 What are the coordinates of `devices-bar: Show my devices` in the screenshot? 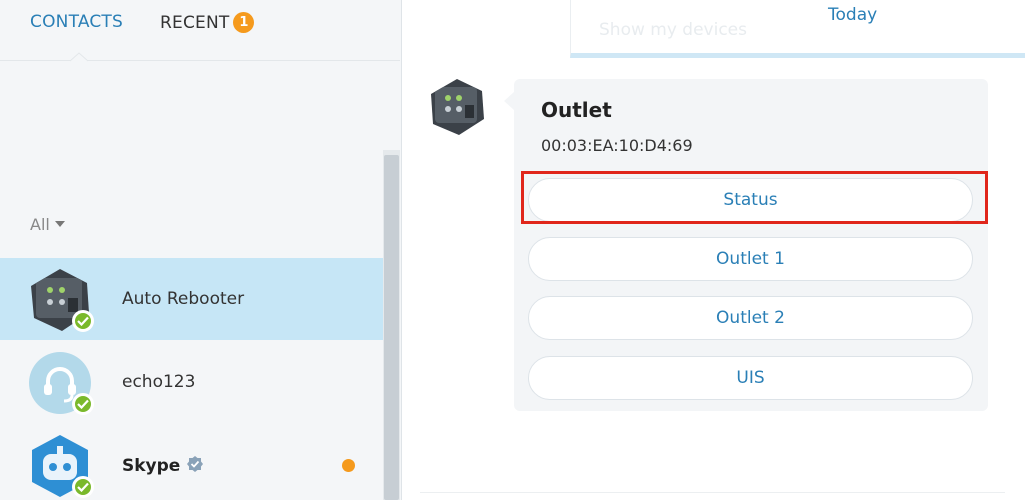 It's located at (797, 29).